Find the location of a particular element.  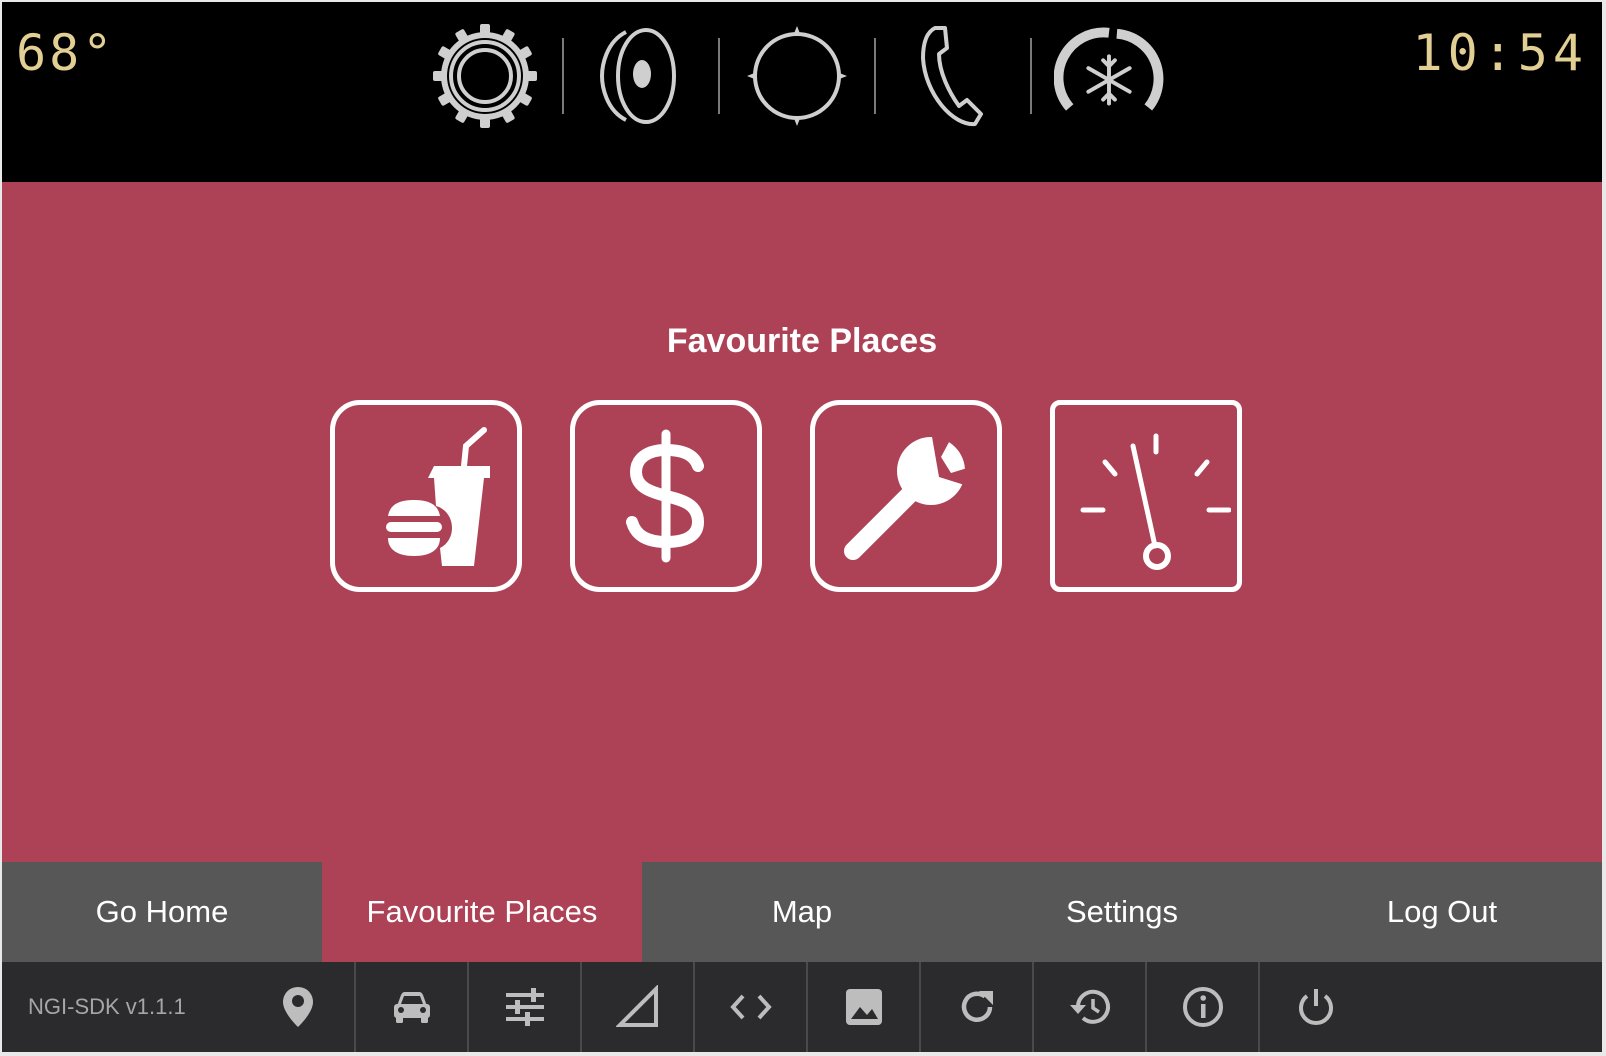

page-title: Favourite Places is located at coordinates (802, 341).